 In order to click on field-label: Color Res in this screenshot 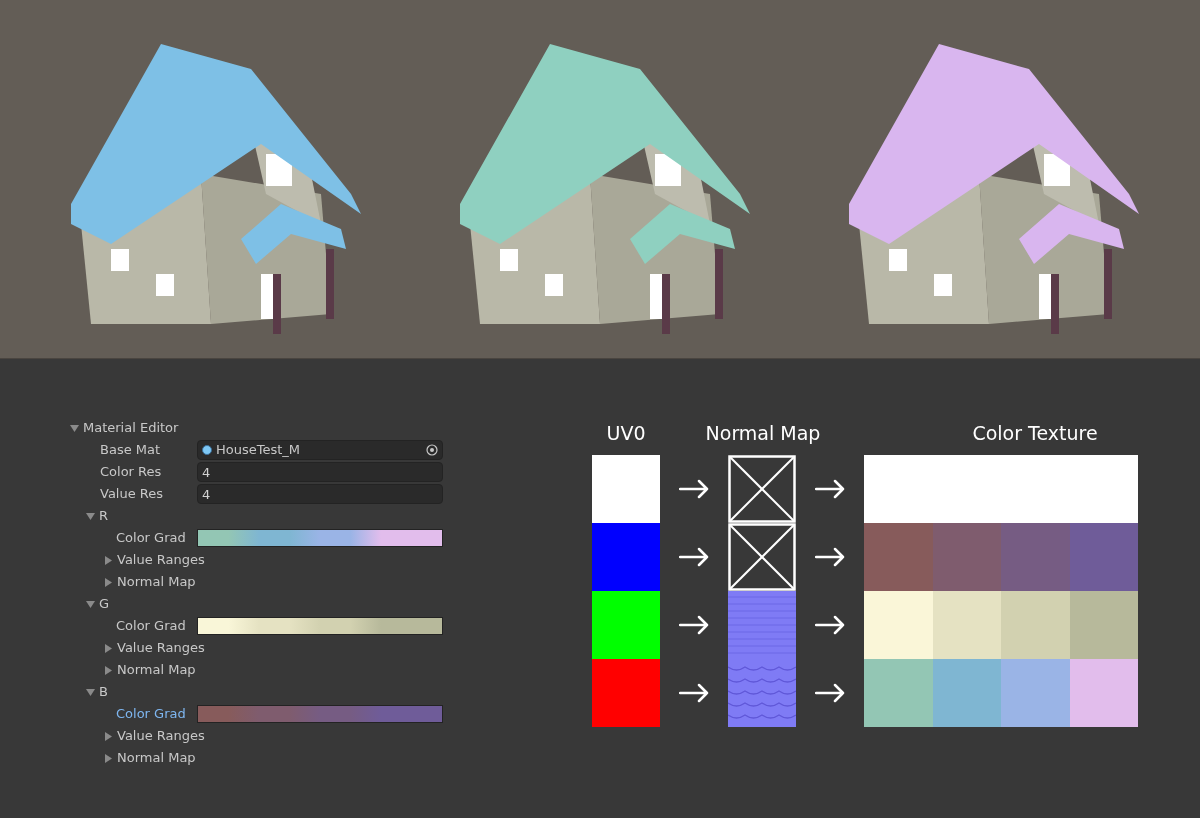, I will do `click(131, 472)`.